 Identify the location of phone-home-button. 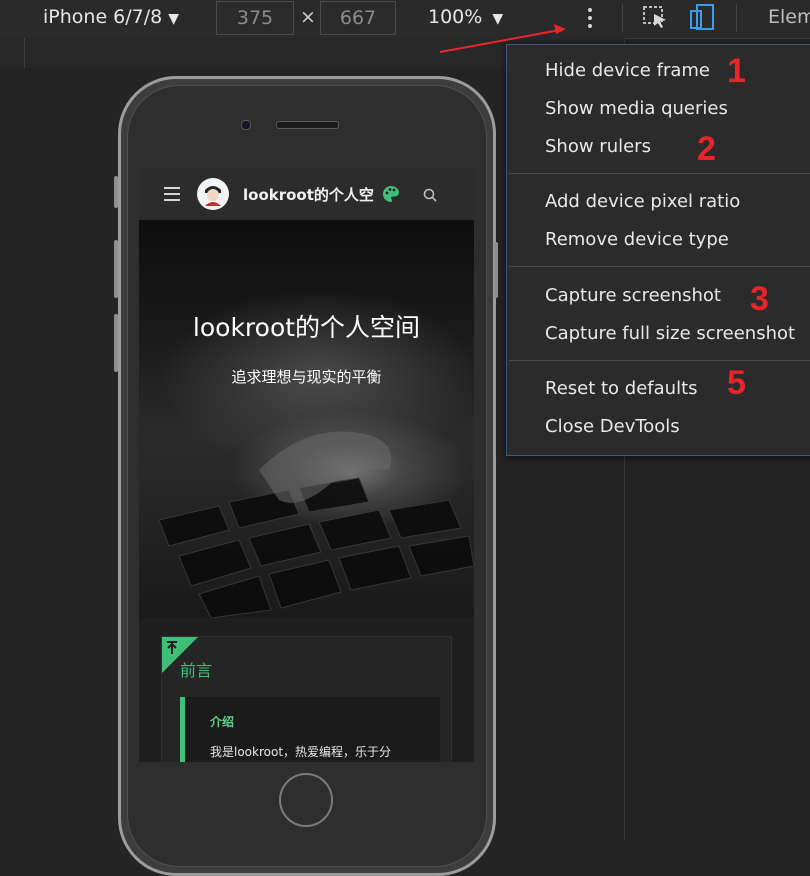
(306, 800).